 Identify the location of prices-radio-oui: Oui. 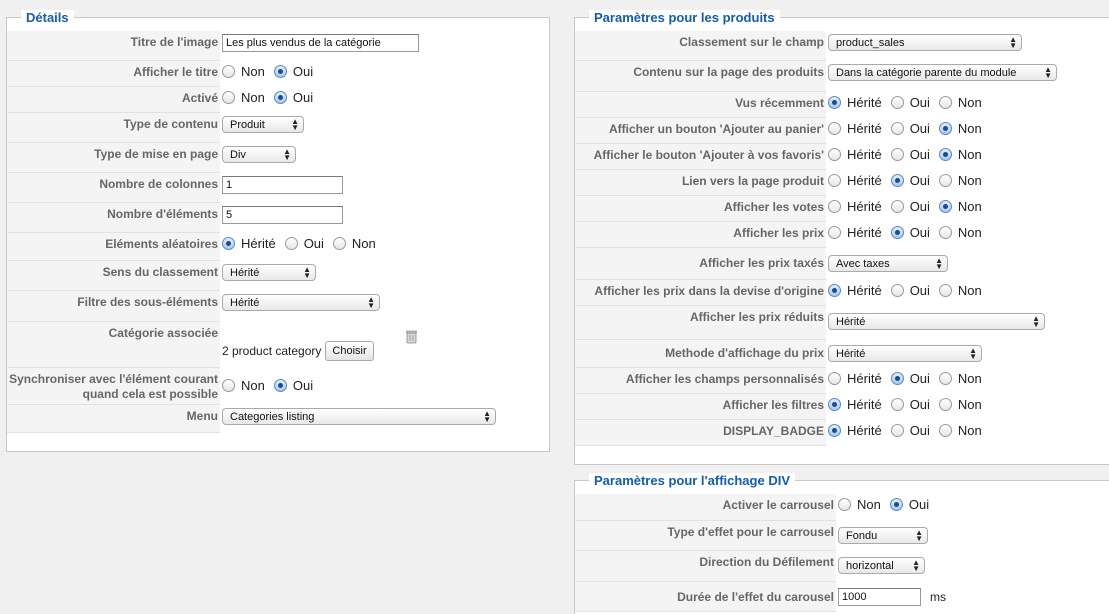
(910, 232).